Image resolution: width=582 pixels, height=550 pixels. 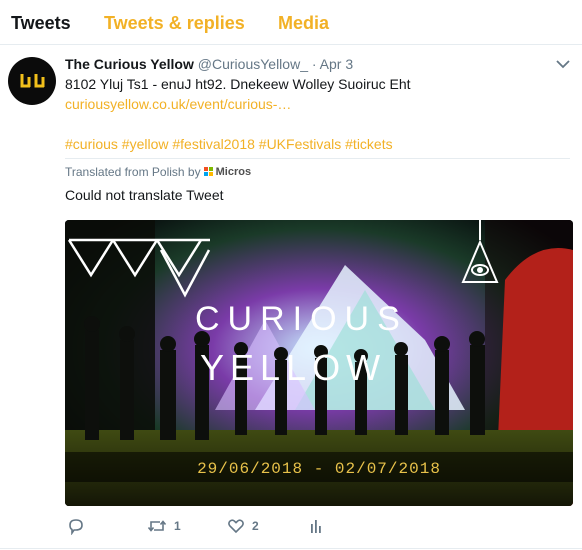 I want to click on tweet-actions: 1 2, so click(x=317, y=529).